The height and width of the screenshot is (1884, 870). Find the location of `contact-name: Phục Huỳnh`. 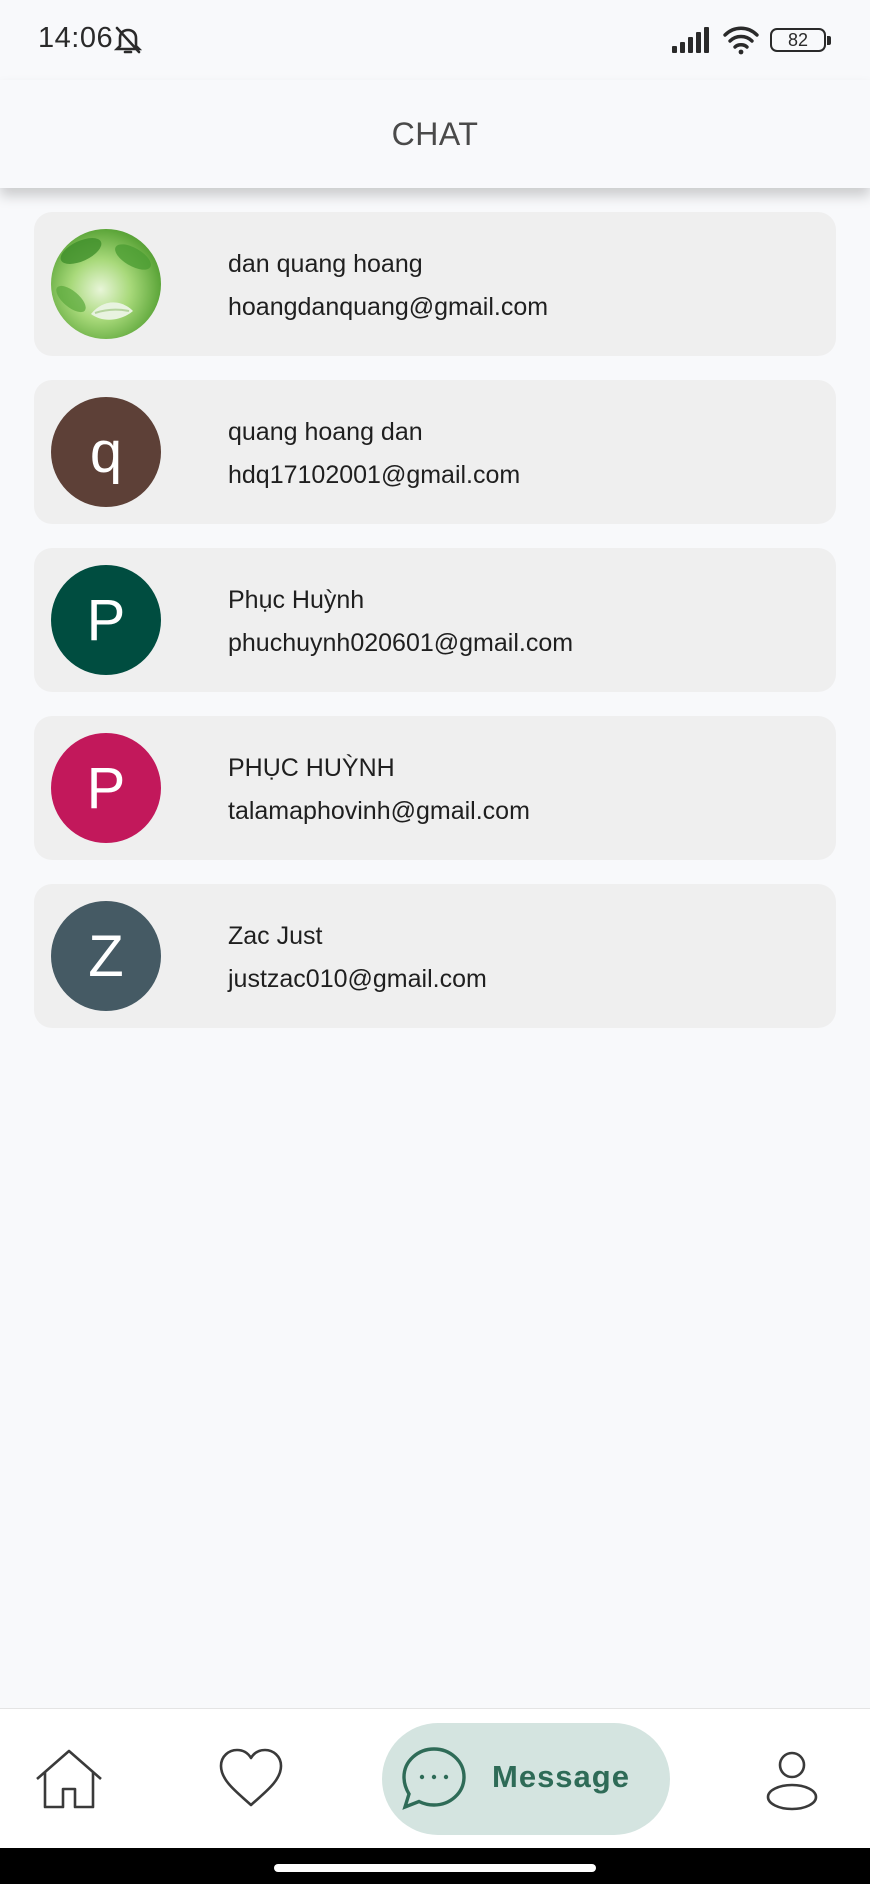

contact-name: Phục Huỳnh is located at coordinates (296, 600).